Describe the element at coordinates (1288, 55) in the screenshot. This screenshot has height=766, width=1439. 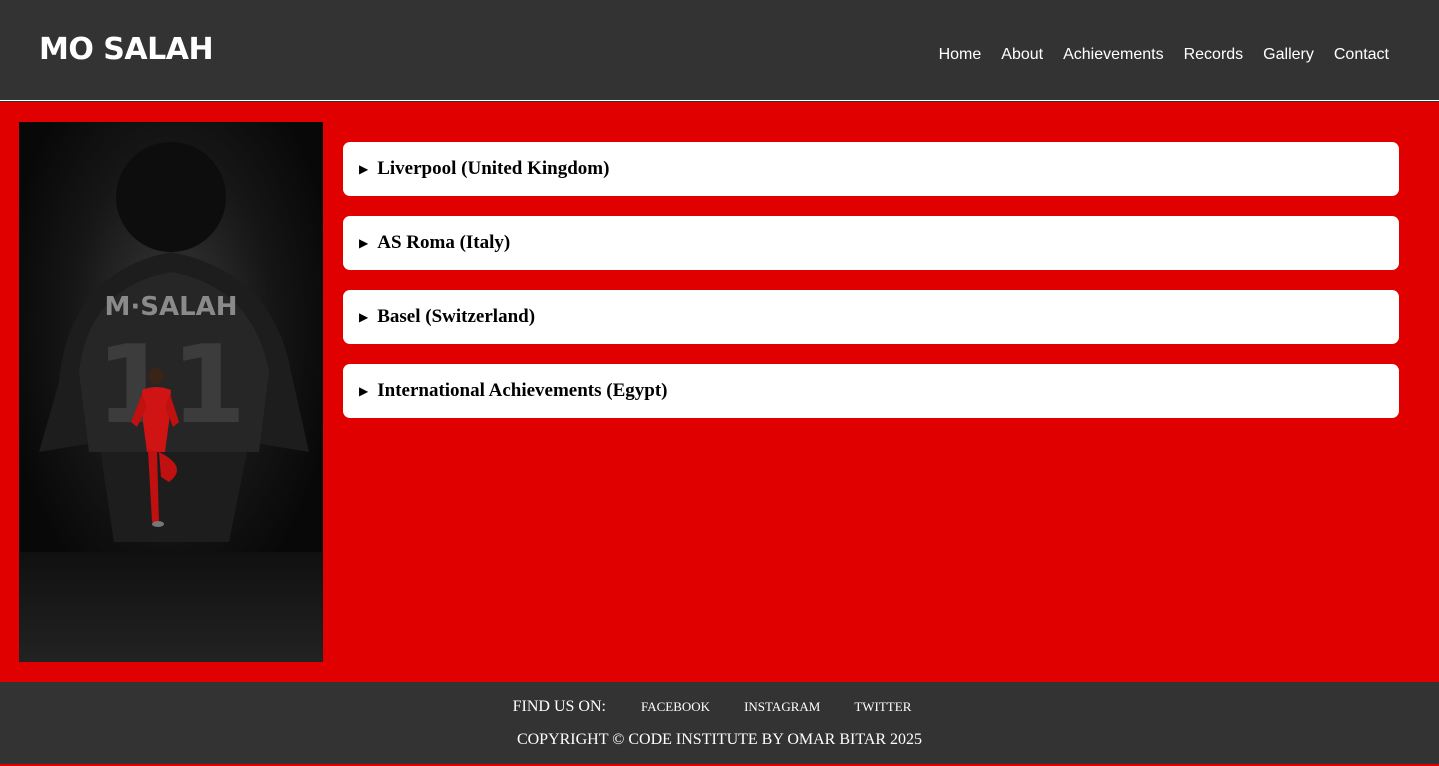
I see `nav-gallery: Gallery` at that location.